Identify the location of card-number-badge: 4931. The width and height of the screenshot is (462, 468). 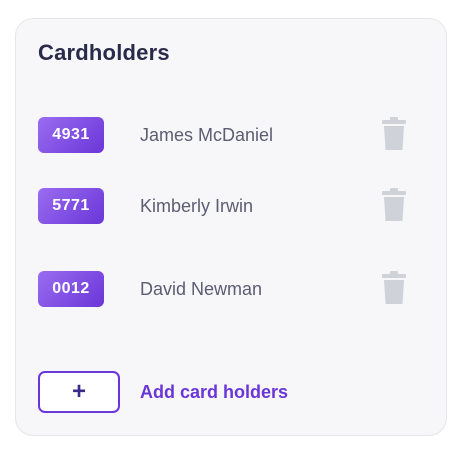
(71, 135).